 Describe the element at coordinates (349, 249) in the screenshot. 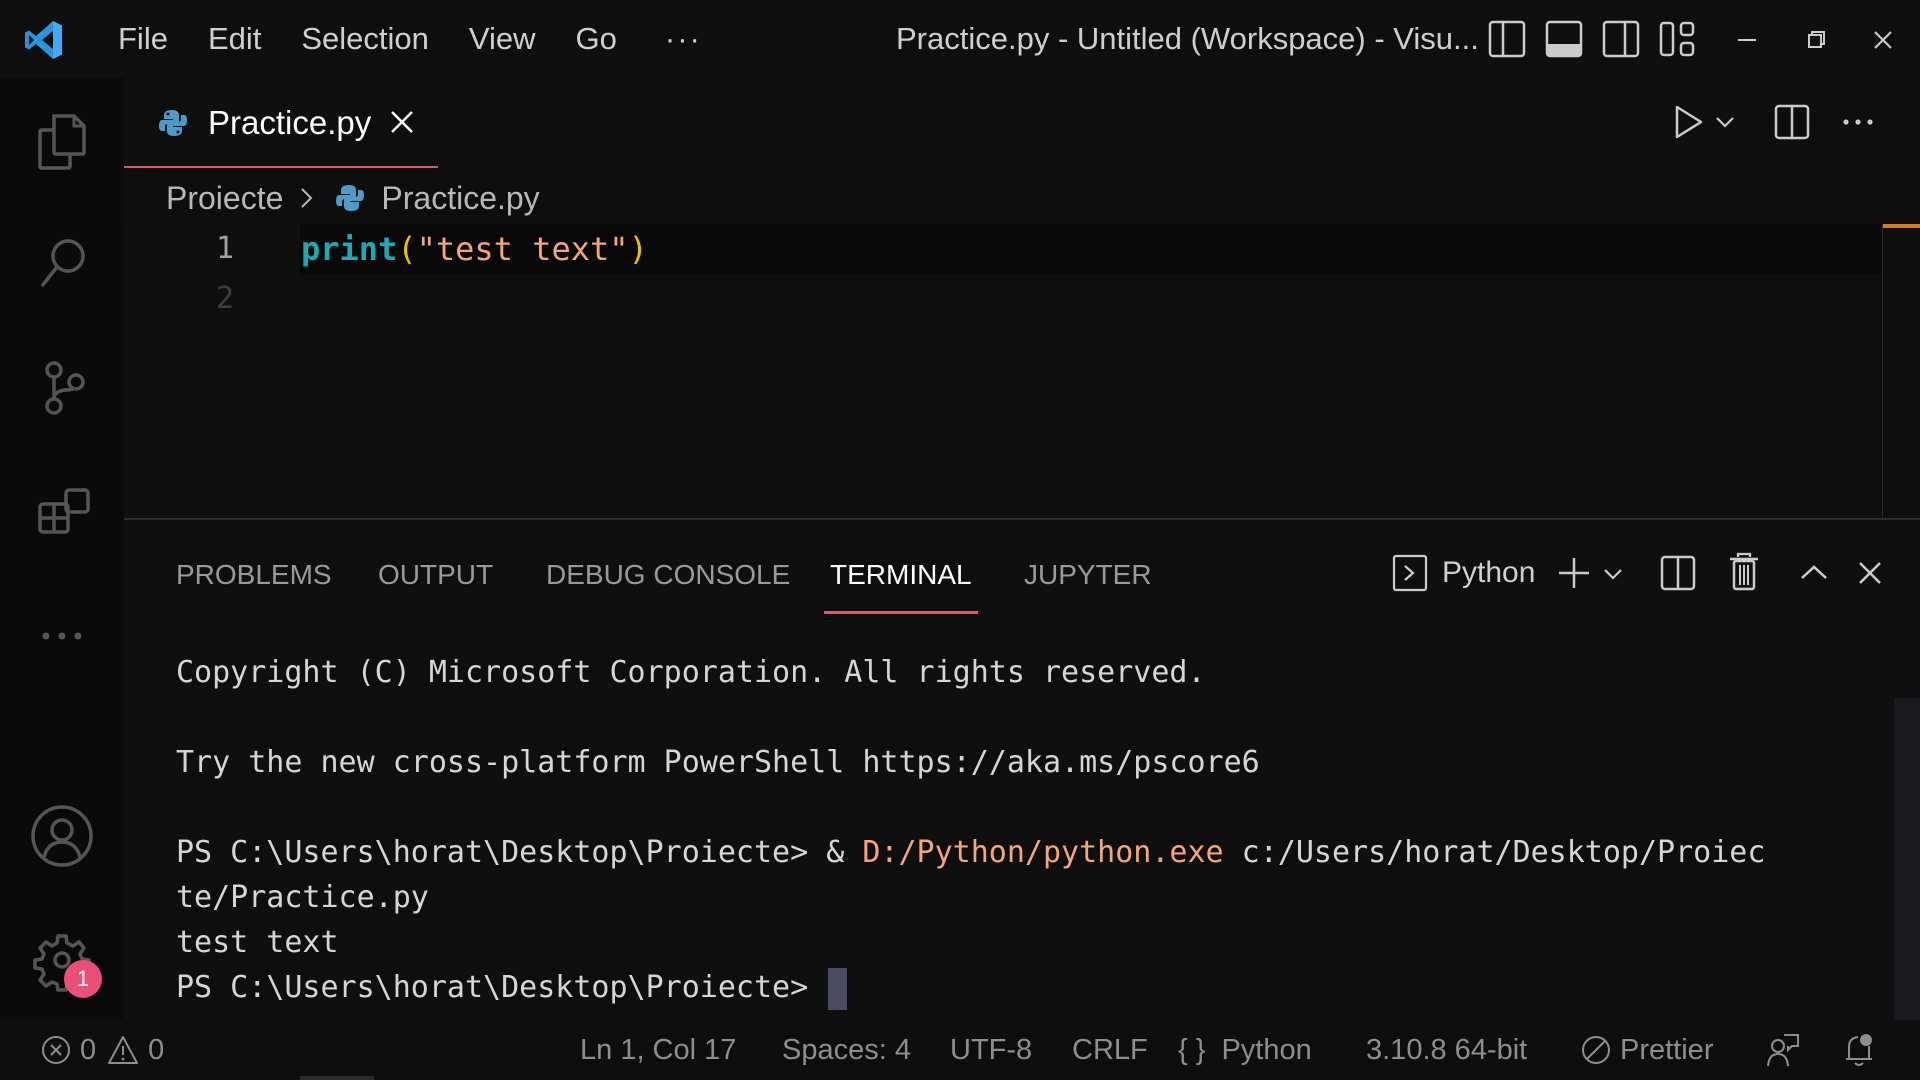

I see `token-function: print` at that location.